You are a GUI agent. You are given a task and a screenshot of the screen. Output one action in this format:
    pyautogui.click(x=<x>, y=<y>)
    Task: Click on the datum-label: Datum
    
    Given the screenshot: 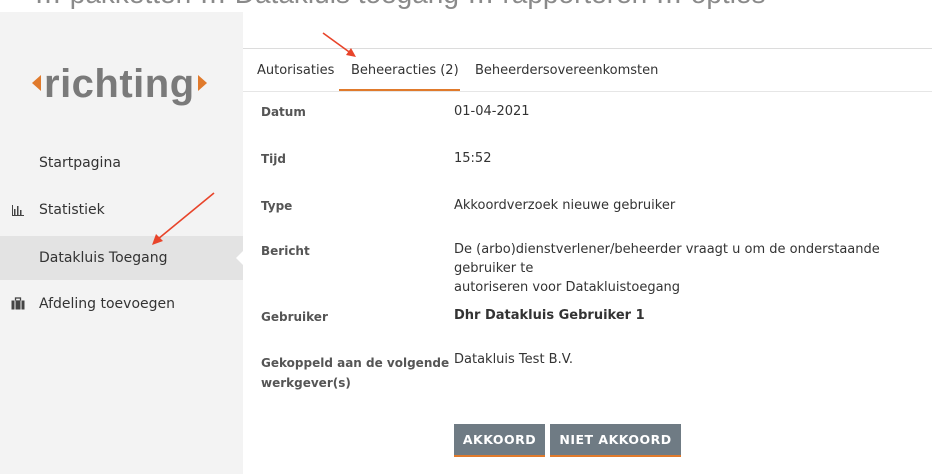 What is the action you would take?
    pyautogui.click(x=283, y=112)
    